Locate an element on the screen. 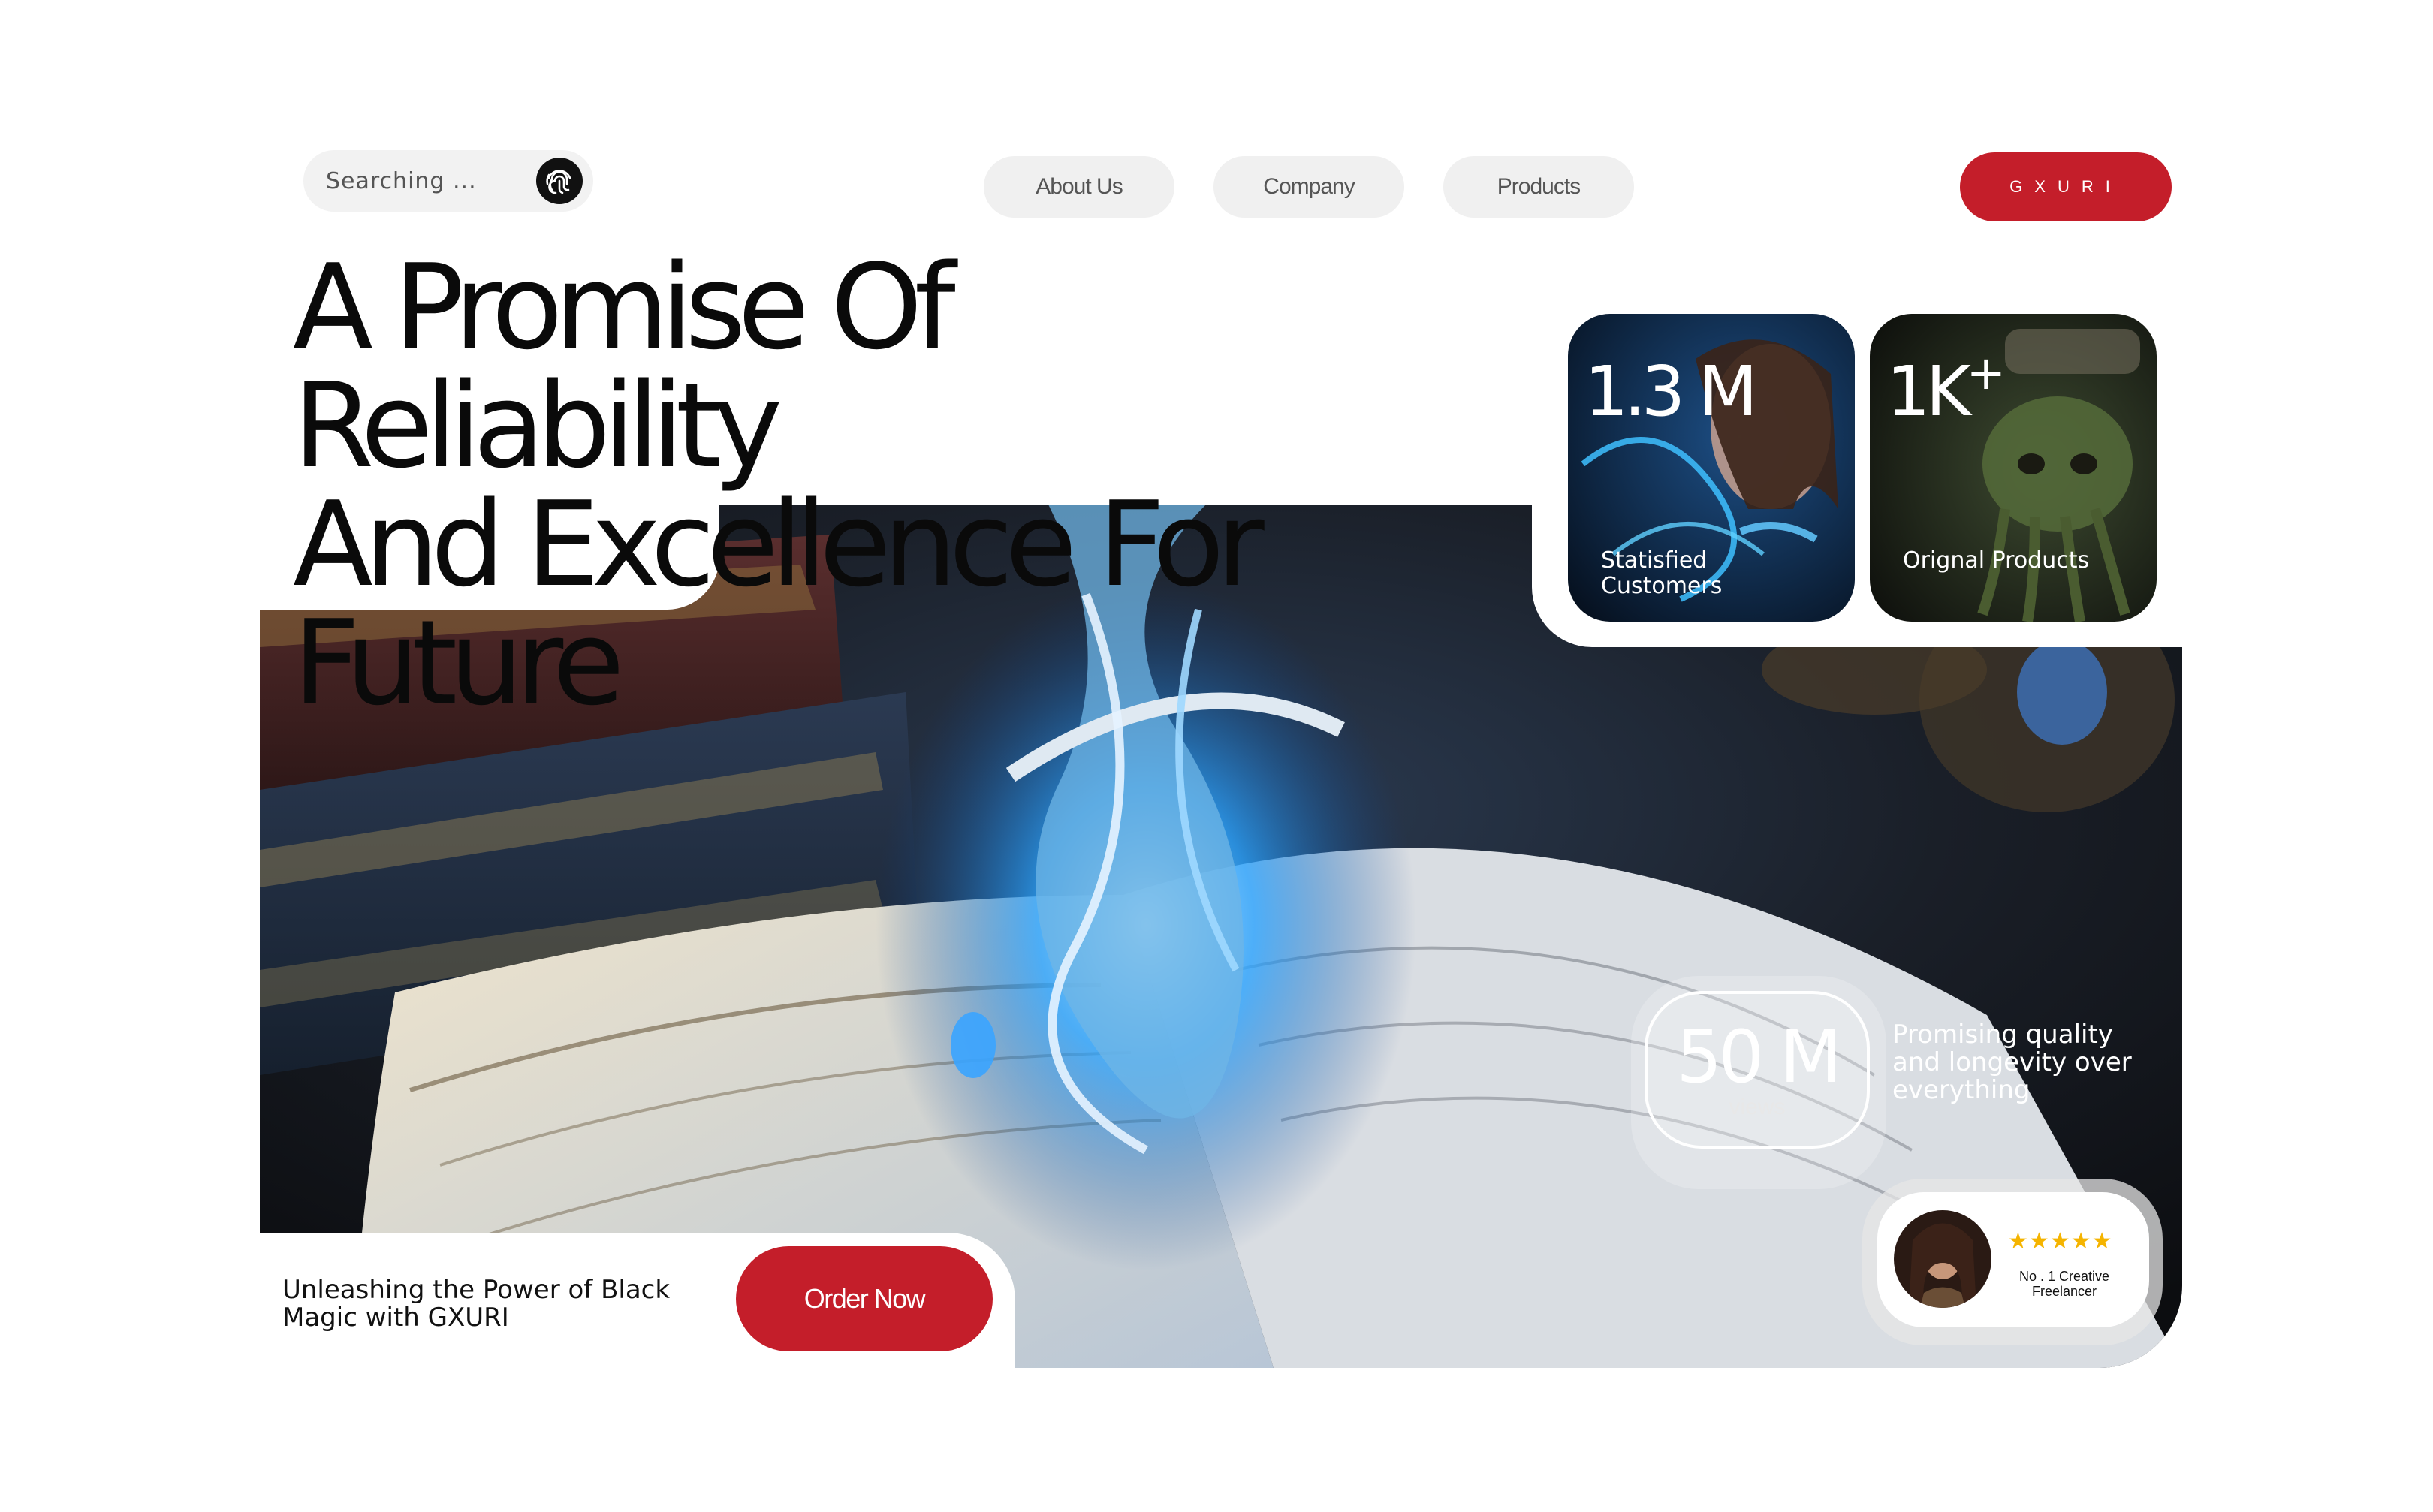  search-bar is located at coordinates (448, 181).